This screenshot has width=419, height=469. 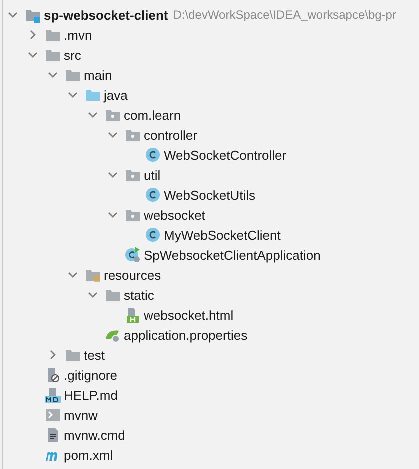 I want to click on folder-label: static, so click(x=139, y=295).